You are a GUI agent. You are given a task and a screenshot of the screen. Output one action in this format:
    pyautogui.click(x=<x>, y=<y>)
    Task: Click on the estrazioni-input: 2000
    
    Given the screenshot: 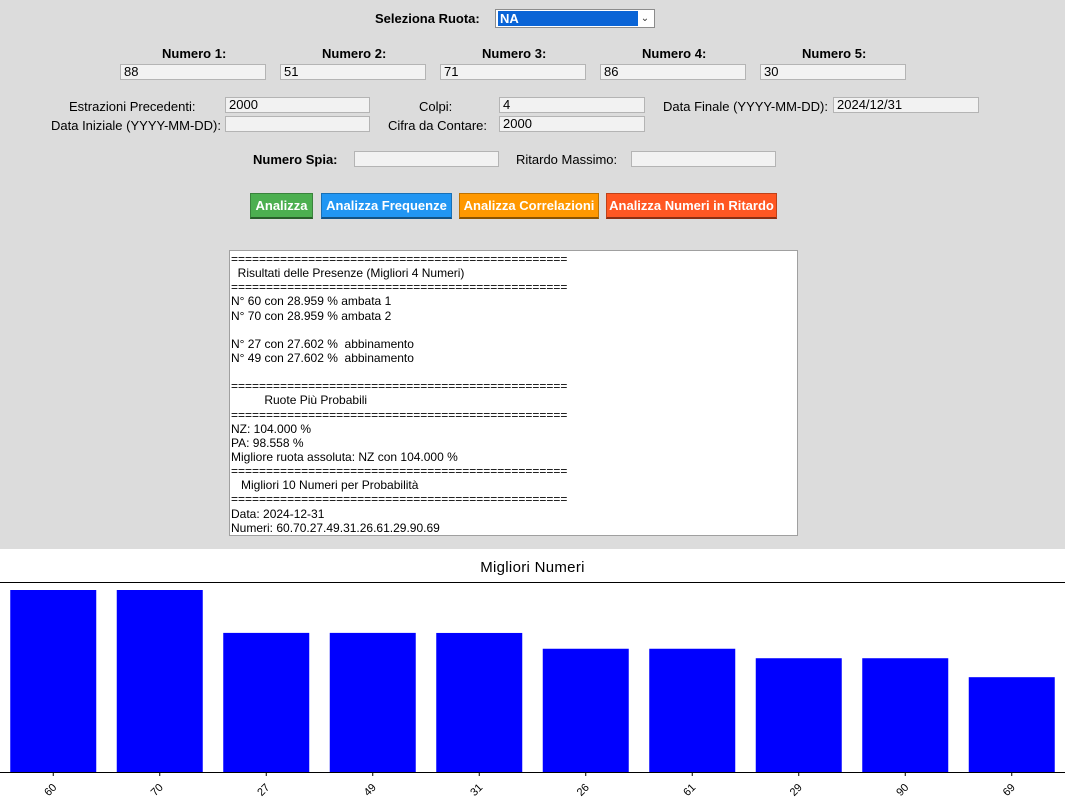 What is the action you would take?
    pyautogui.click(x=297, y=105)
    